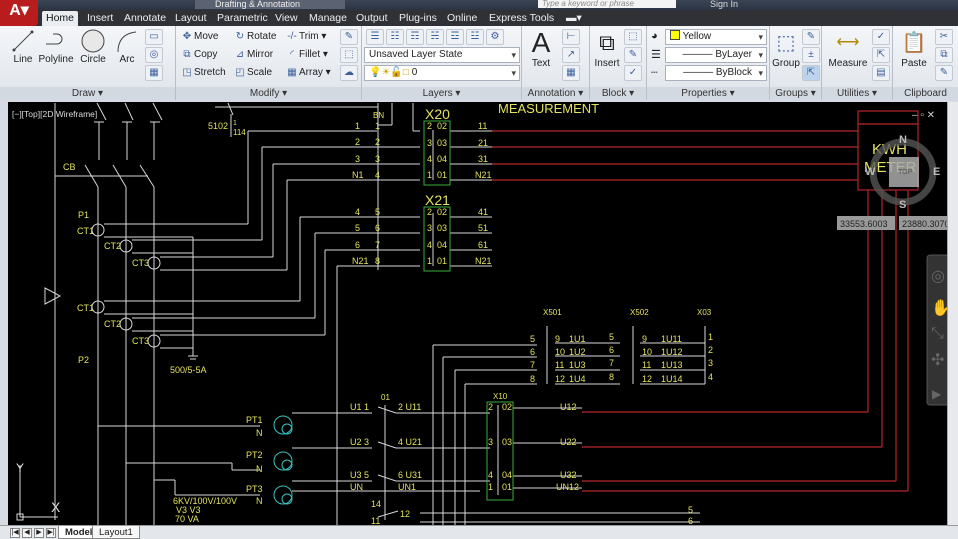 The image size is (958, 539). I want to click on tab-online: Online, so click(462, 18).